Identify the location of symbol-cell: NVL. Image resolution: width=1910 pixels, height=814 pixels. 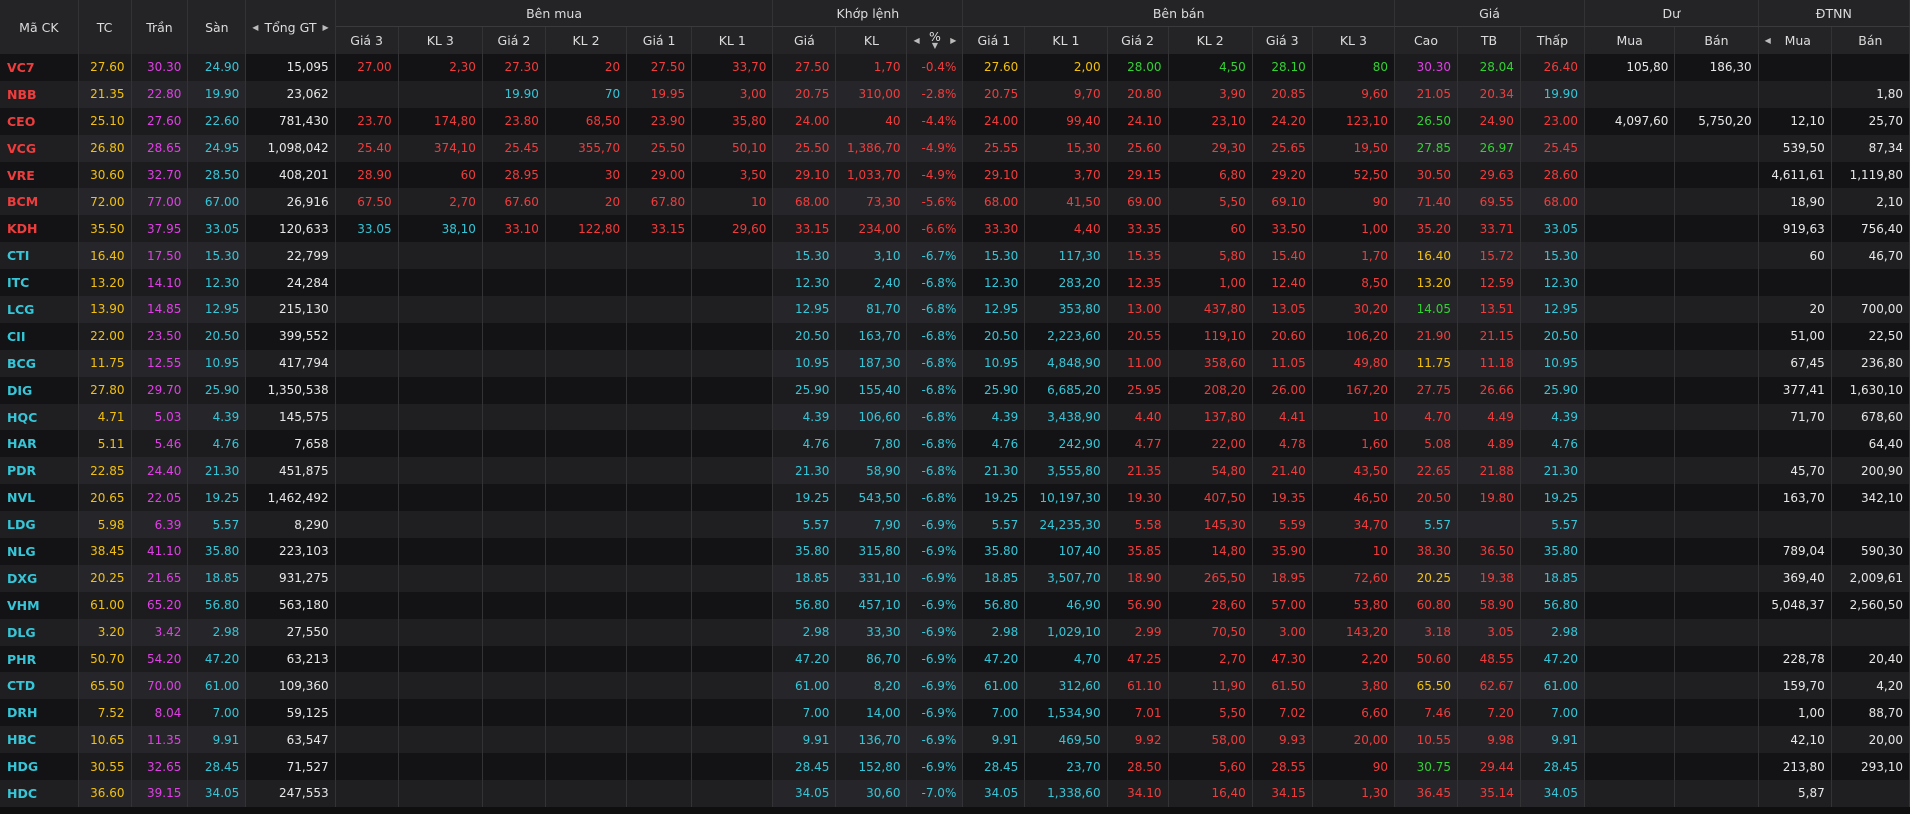
(39, 498).